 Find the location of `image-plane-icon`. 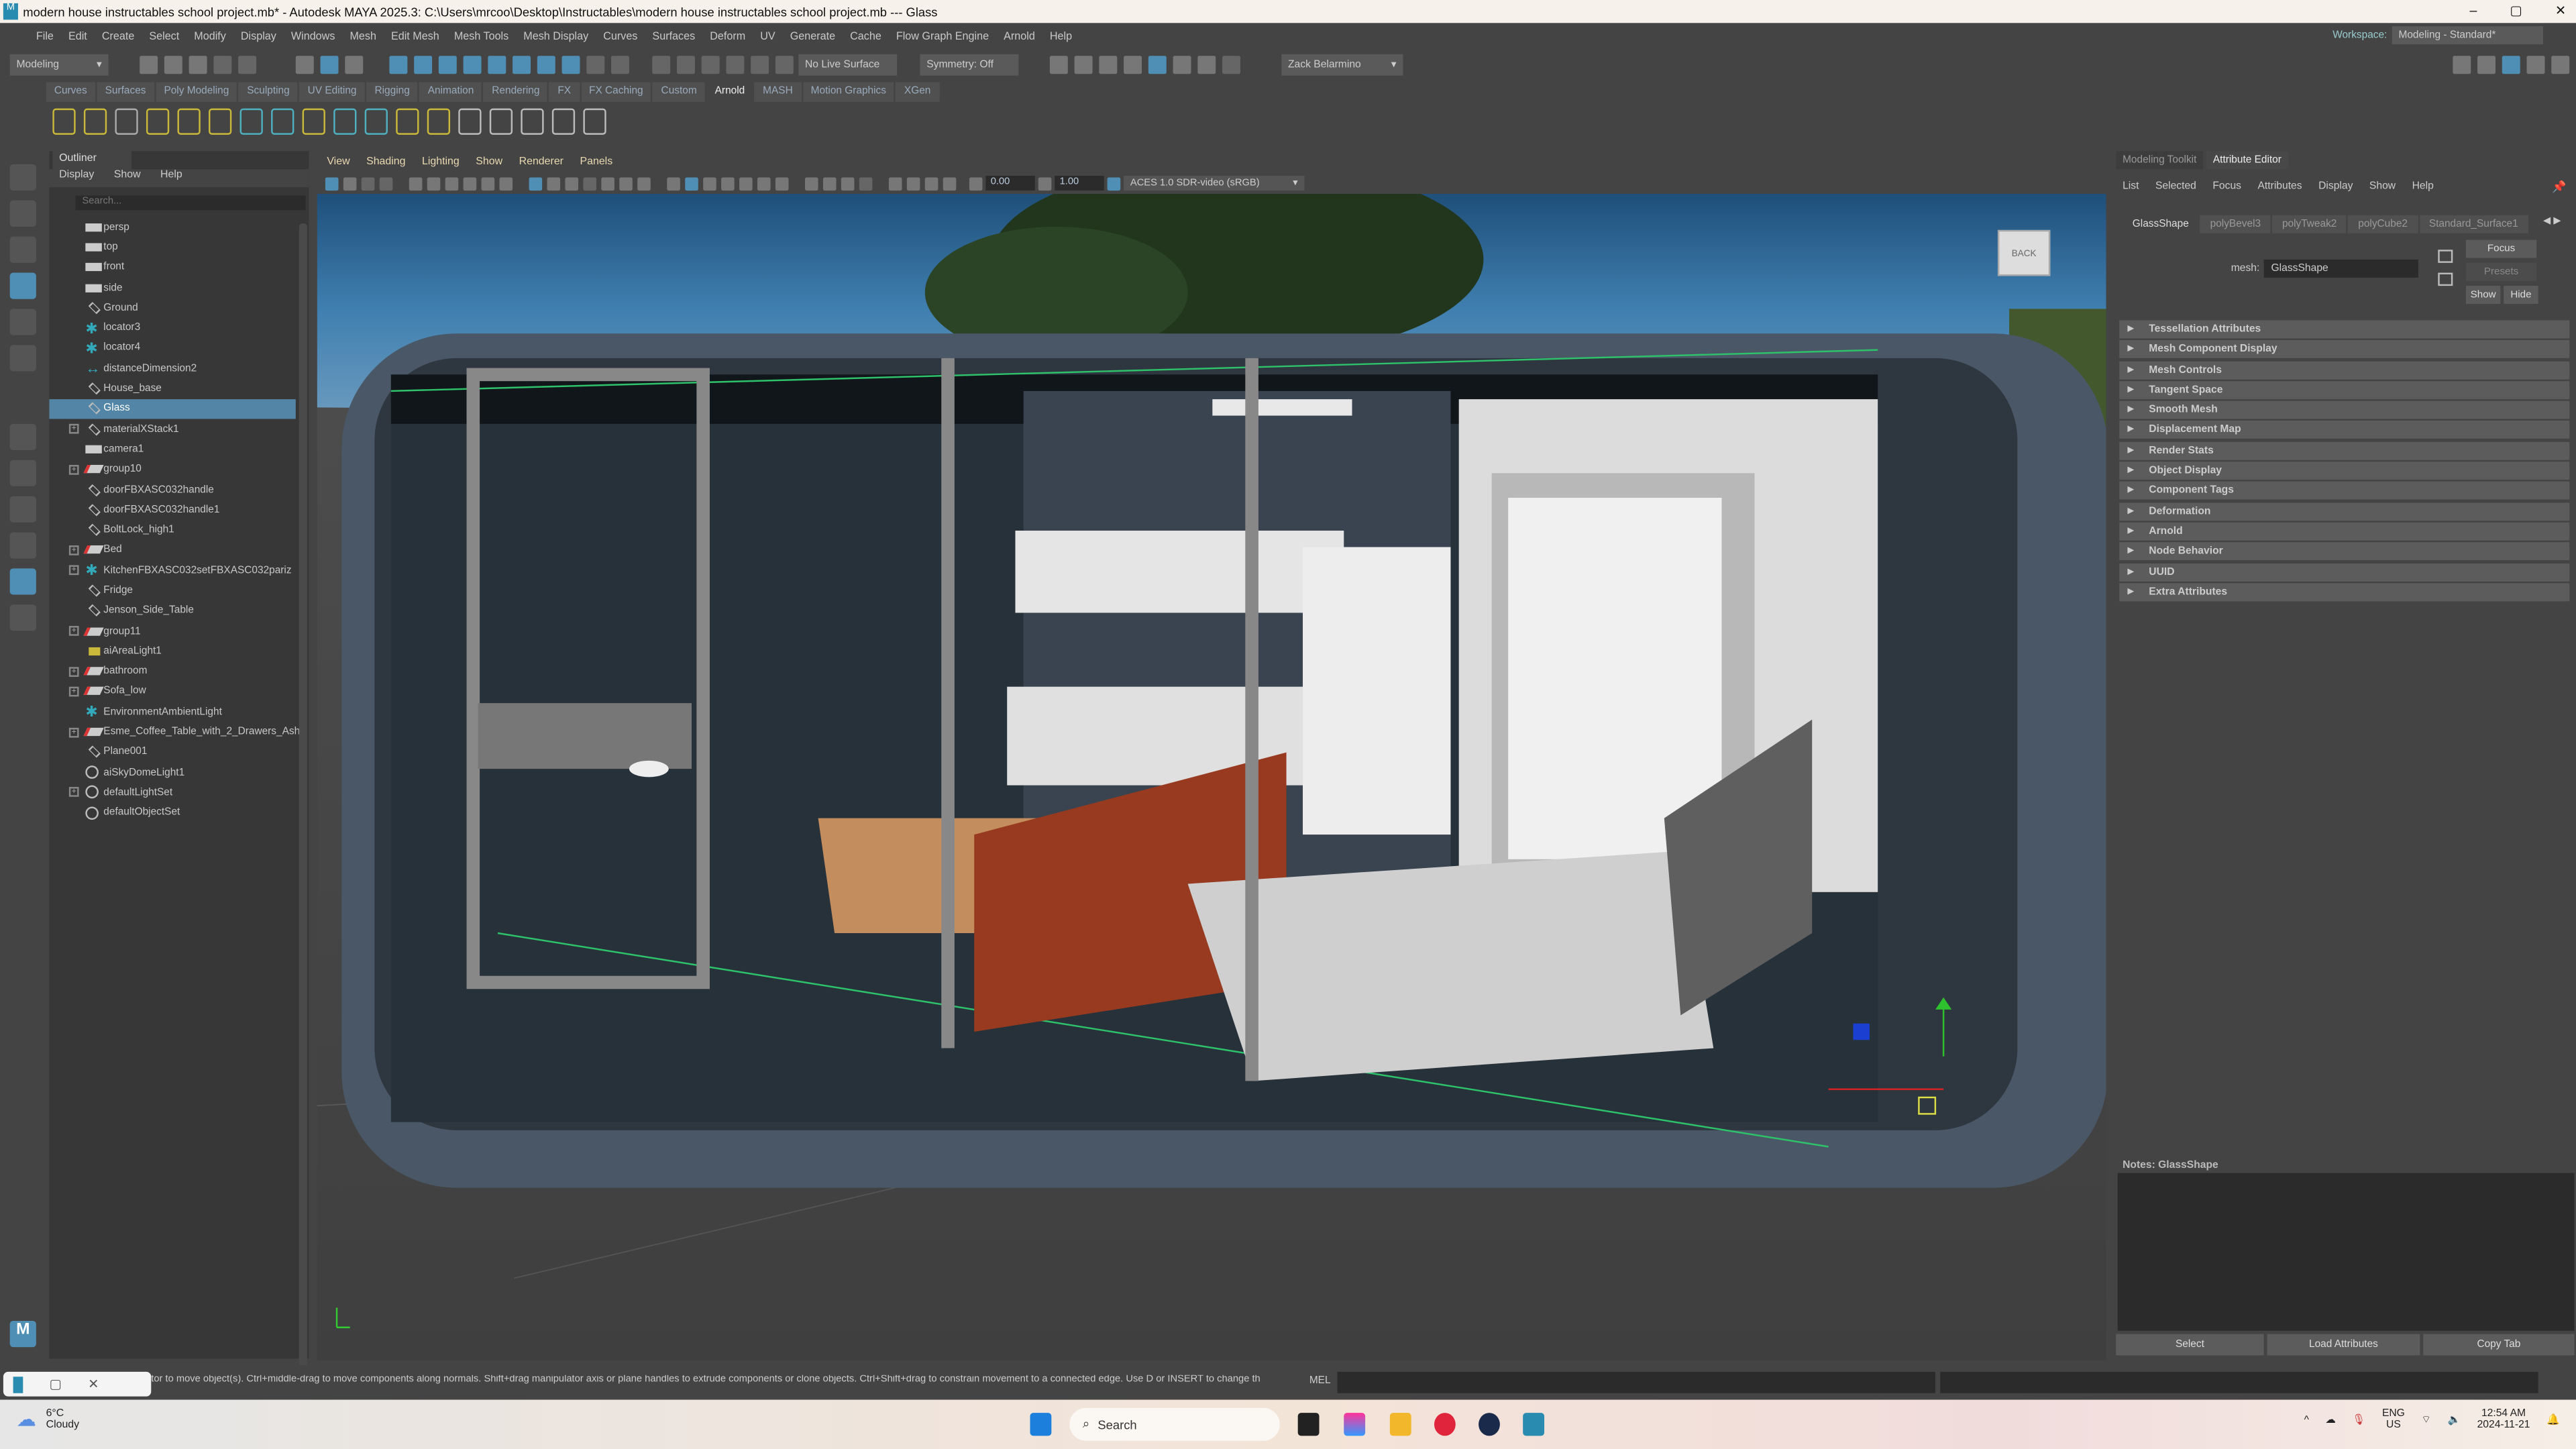

image-plane-icon is located at coordinates (386, 183).